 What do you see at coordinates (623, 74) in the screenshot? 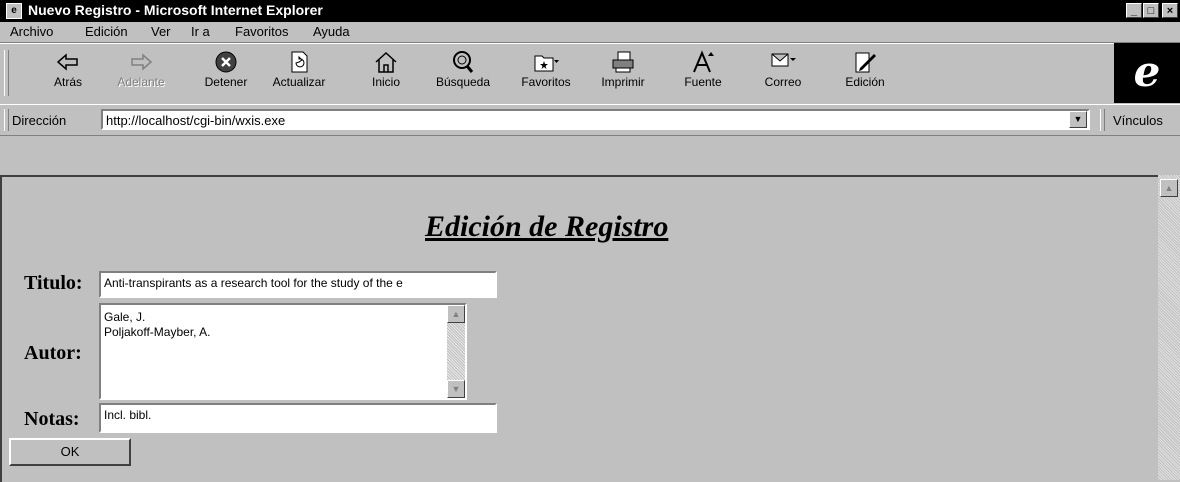
I see `print-button: Imprimir` at bounding box center [623, 74].